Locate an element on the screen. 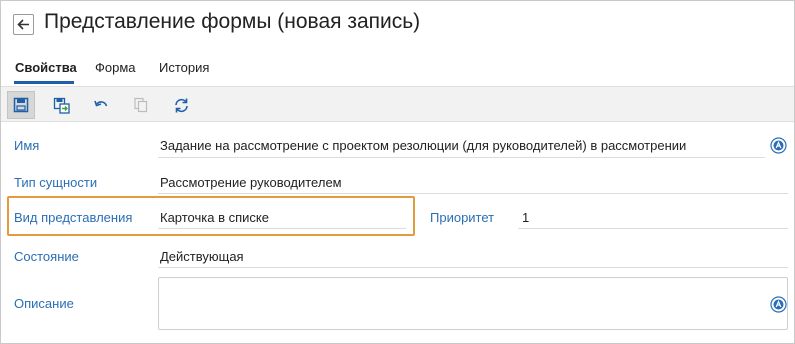 The width and height of the screenshot is (795, 344). copy-button is located at coordinates (141, 105).